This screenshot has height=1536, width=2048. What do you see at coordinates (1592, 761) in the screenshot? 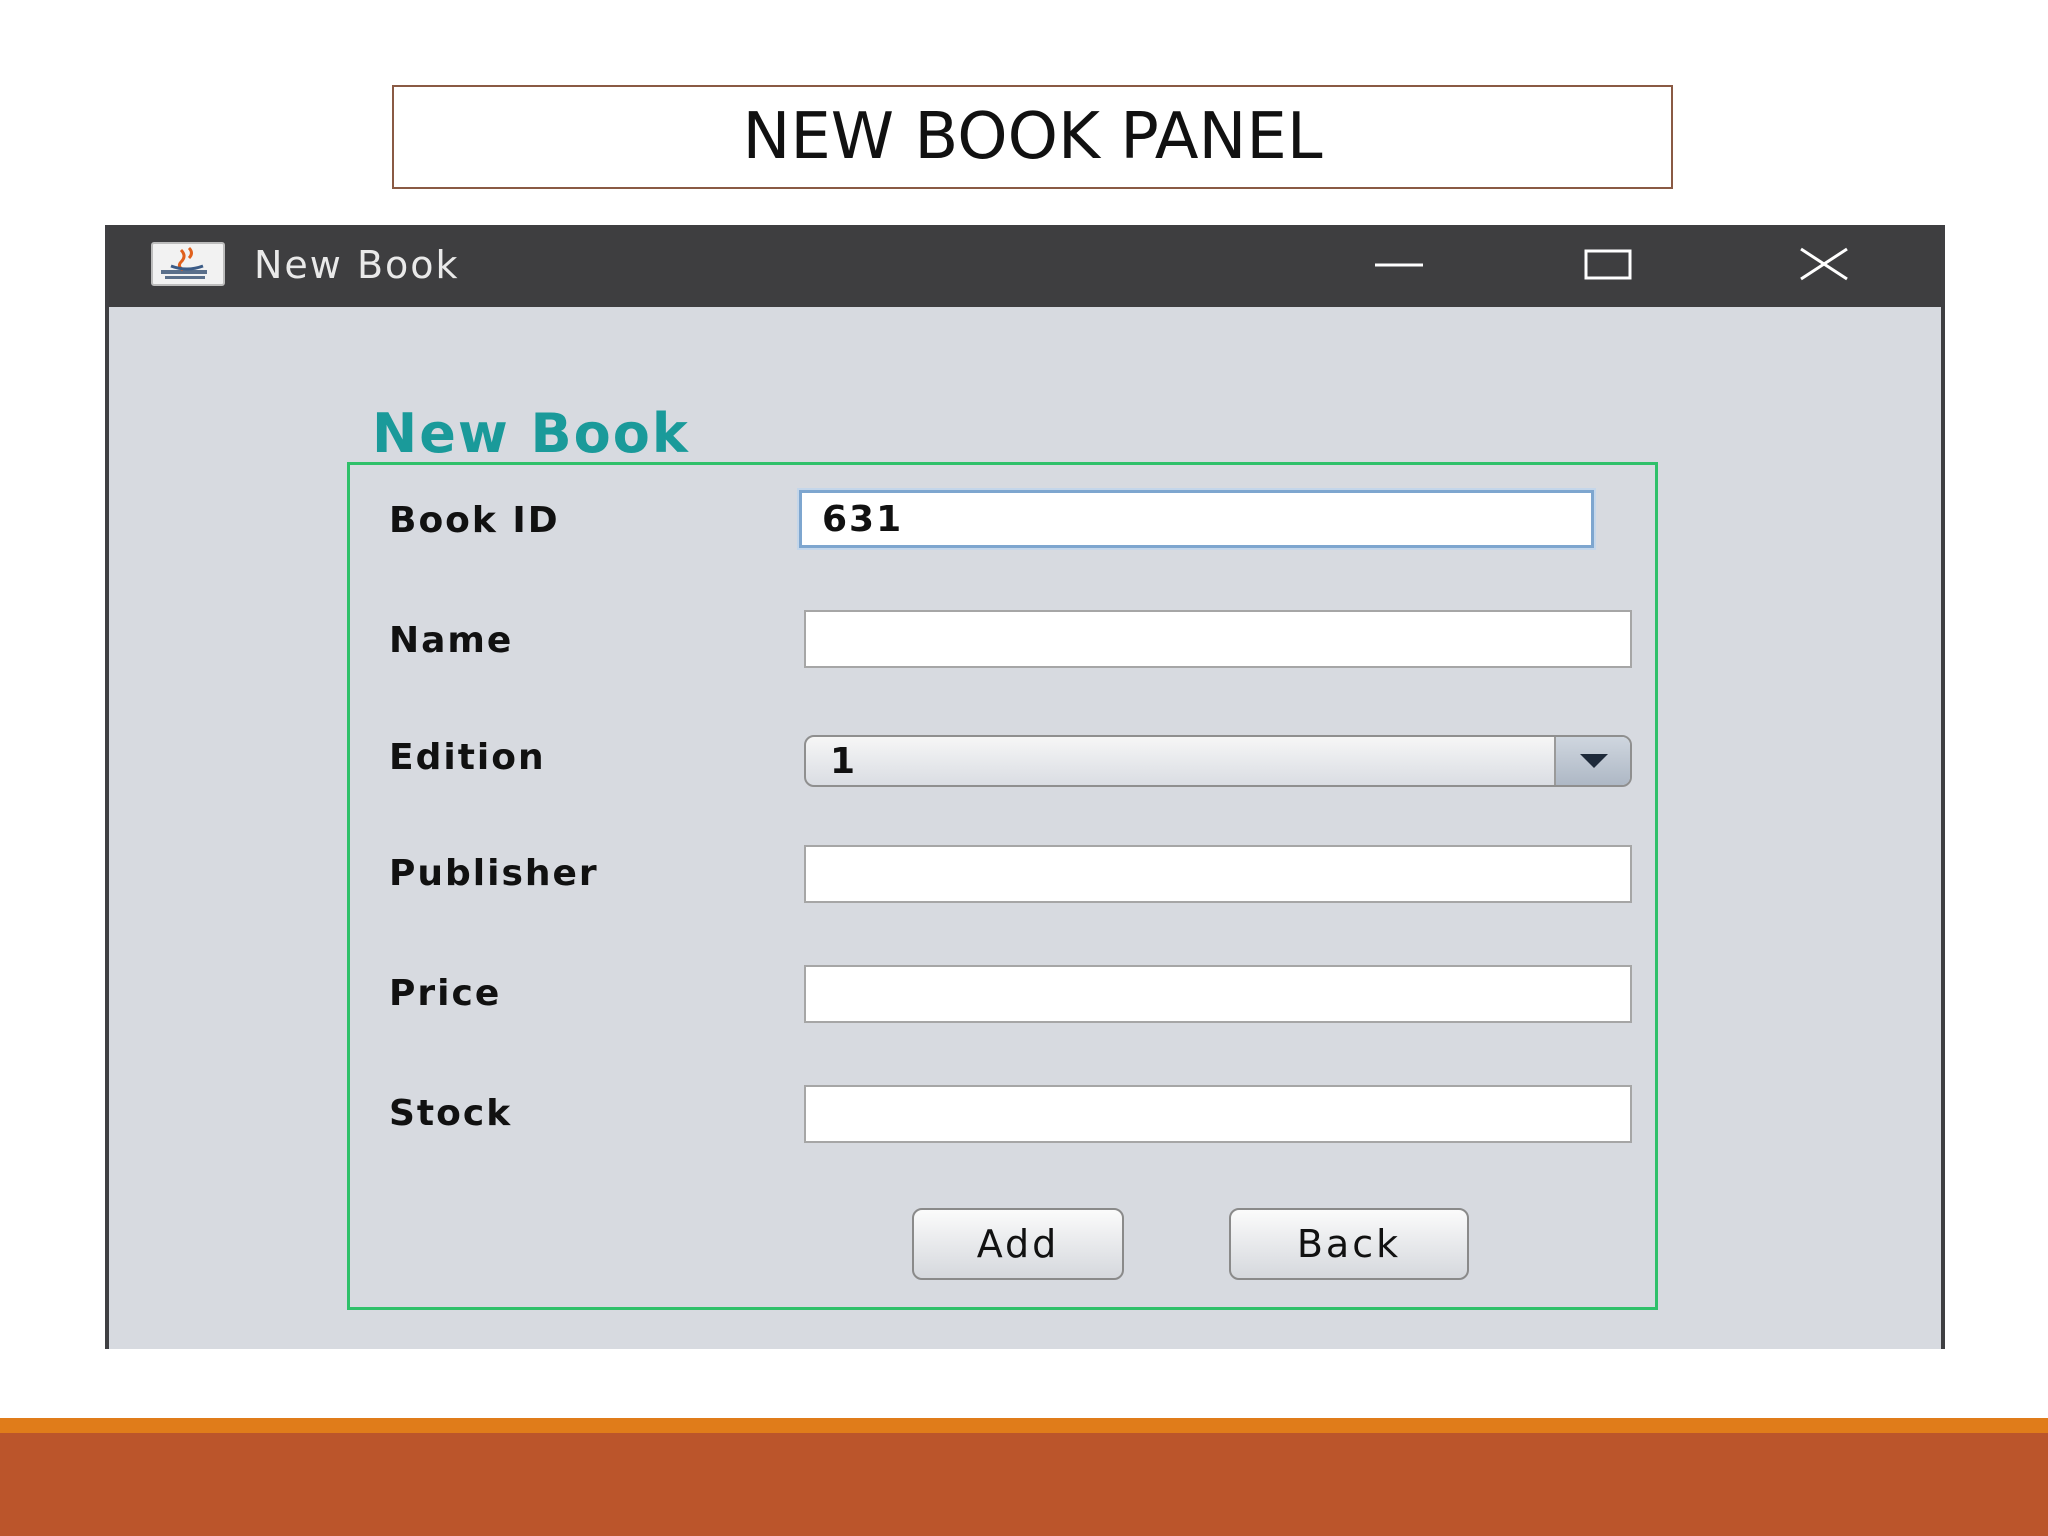
I see `chevron-down-icon` at bounding box center [1592, 761].